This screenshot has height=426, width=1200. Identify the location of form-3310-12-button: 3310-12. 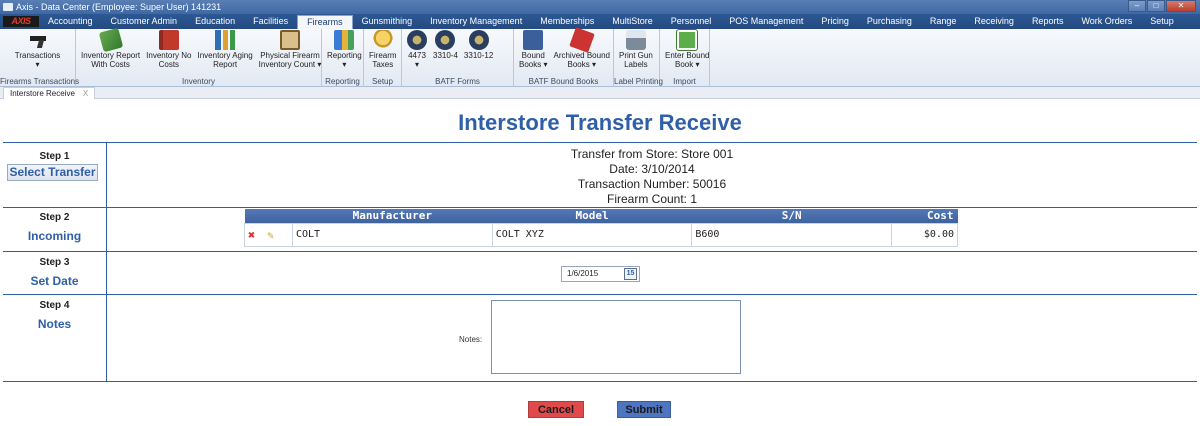
(478, 44).